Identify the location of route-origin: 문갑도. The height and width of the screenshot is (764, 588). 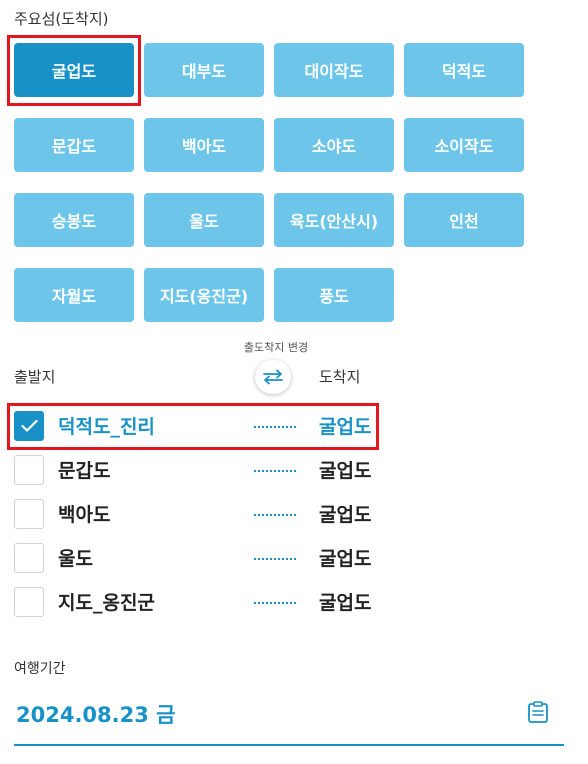
(84, 471).